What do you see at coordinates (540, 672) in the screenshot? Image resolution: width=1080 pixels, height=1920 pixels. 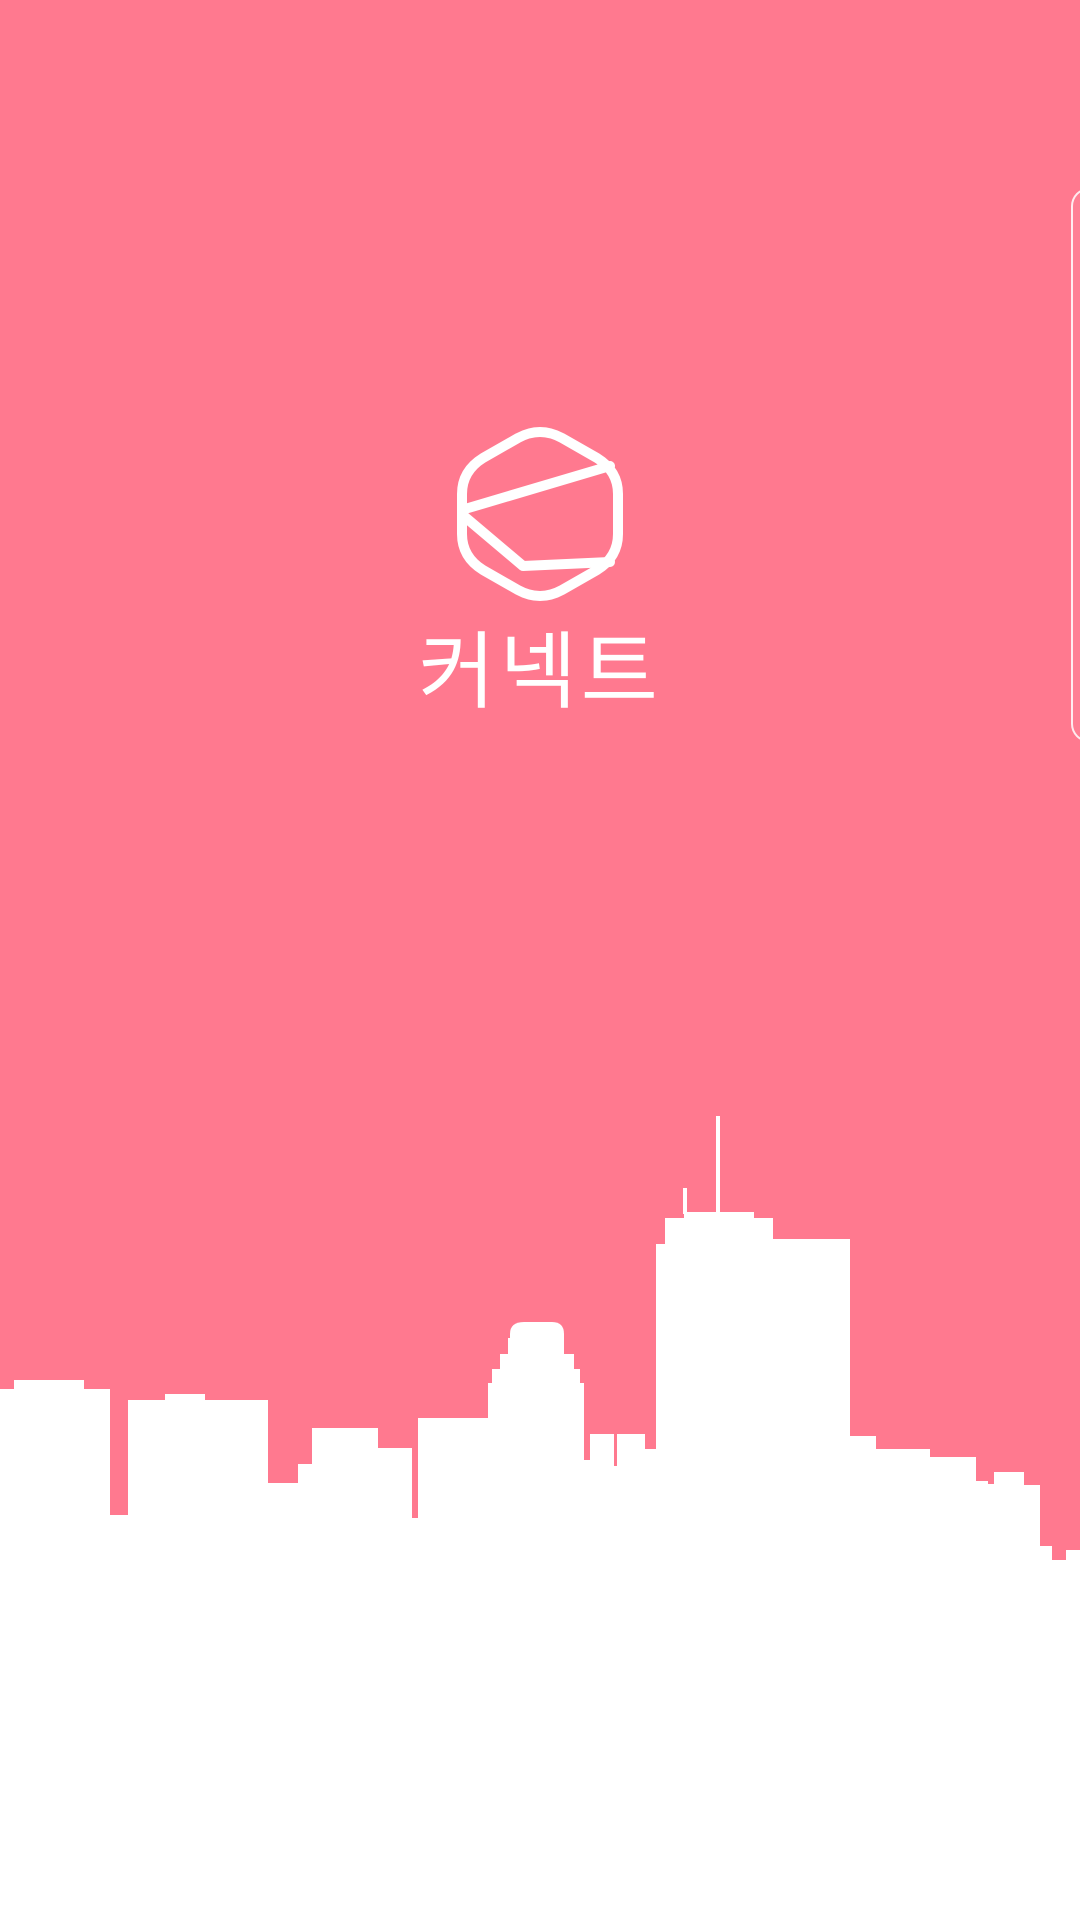 I see `app-title: 커넥트` at bounding box center [540, 672].